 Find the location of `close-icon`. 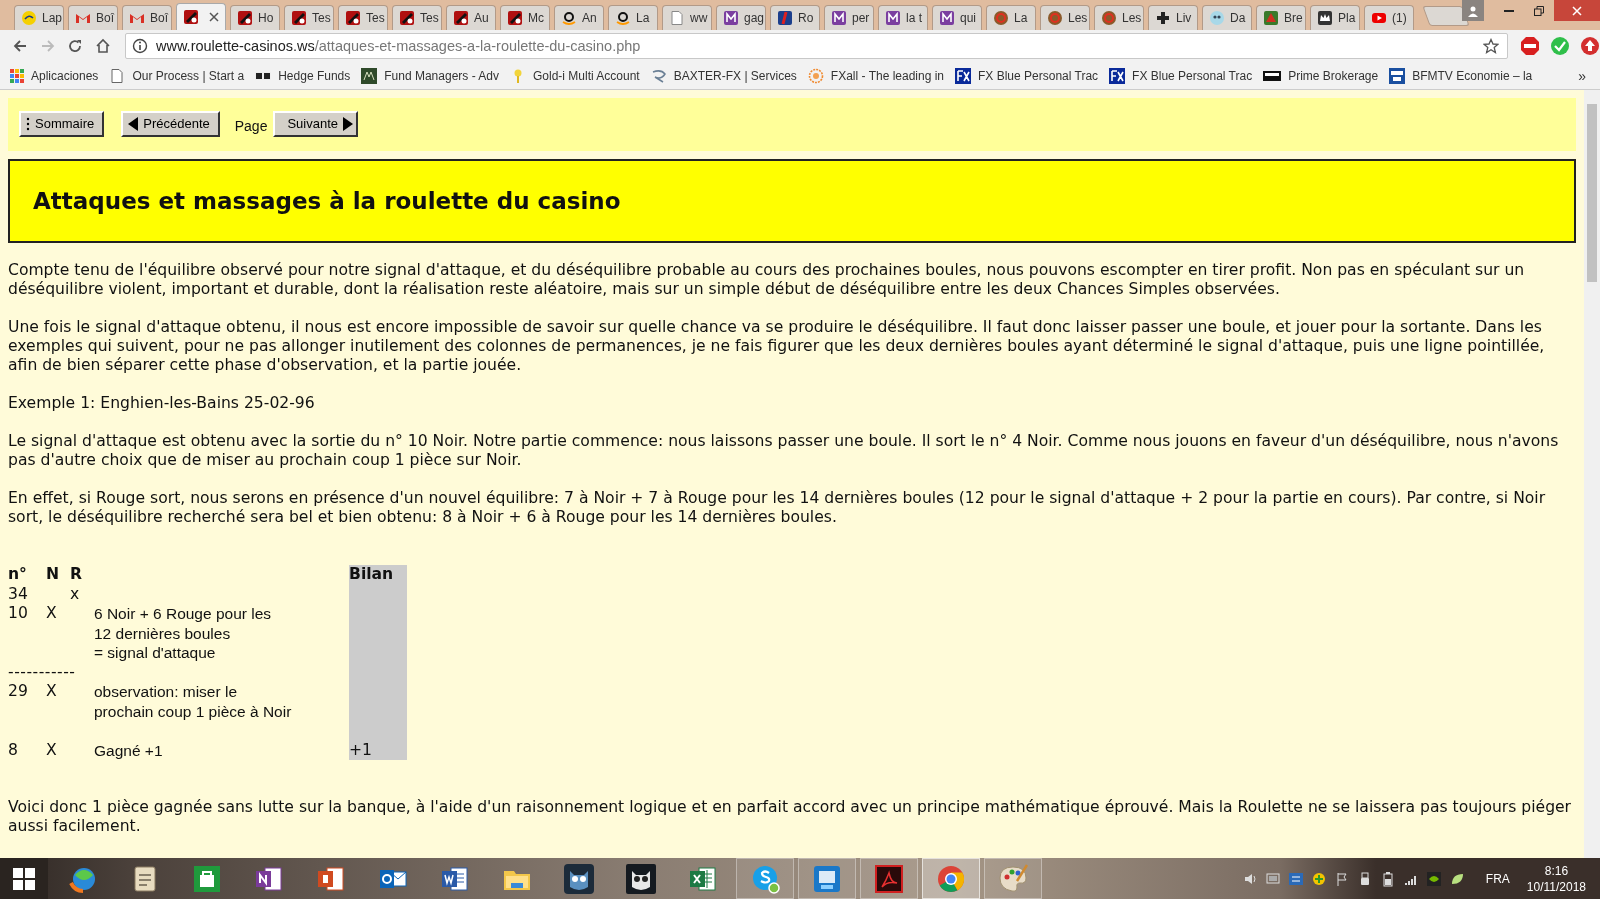

close-icon is located at coordinates (1577, 10).